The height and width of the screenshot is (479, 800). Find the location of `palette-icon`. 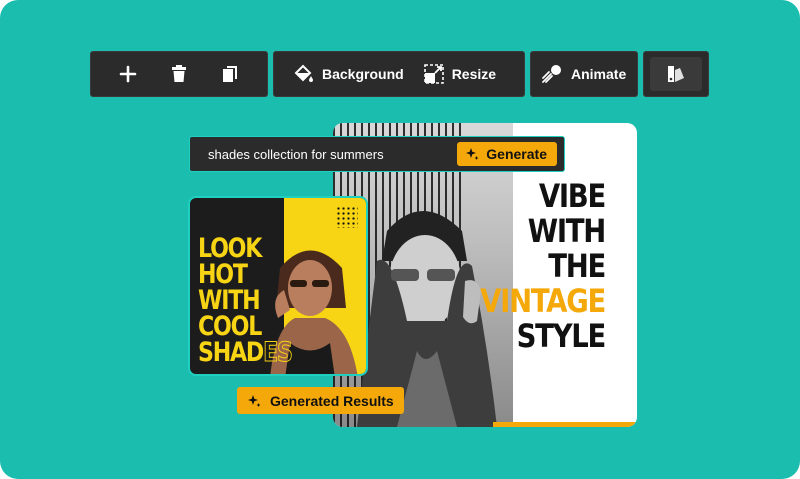

palette-icon is located at coordinates (676, 74).